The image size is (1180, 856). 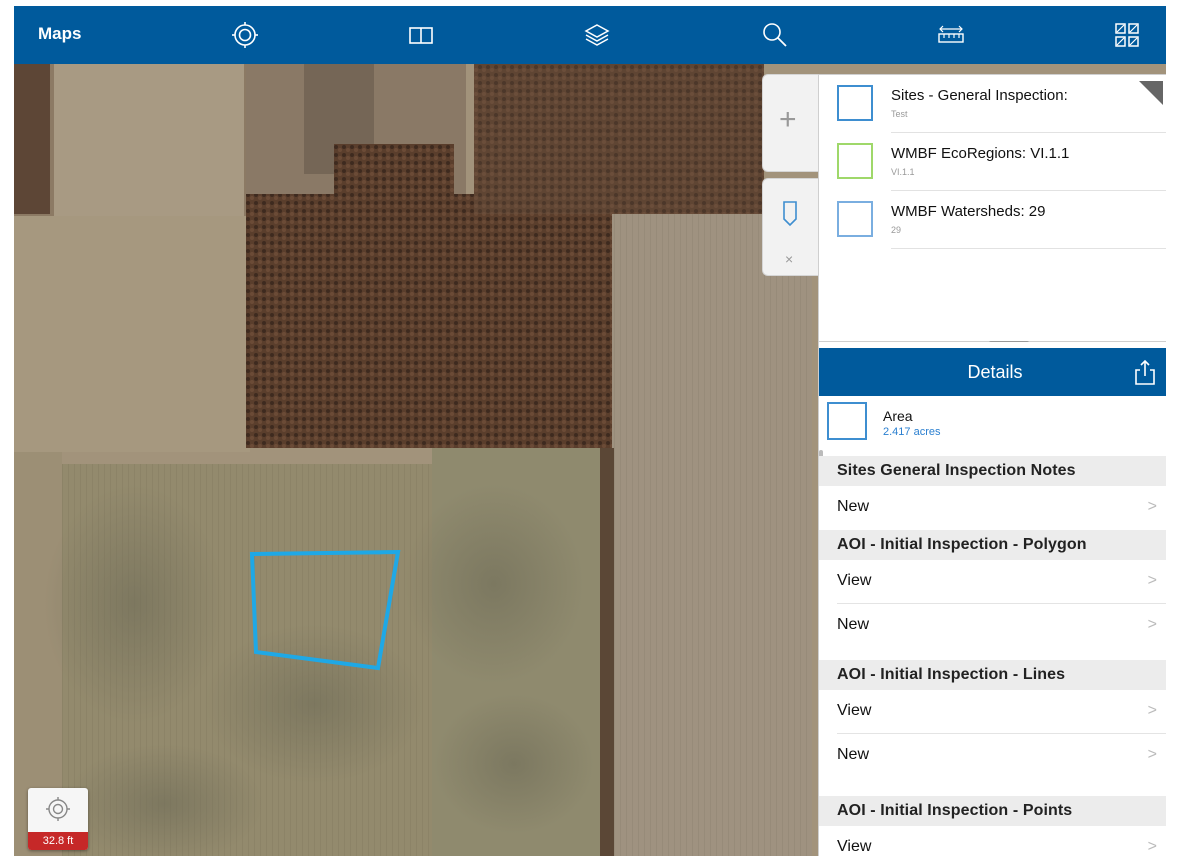 I want to click on top-toolbar: Maps, so click(x=590, y=35).